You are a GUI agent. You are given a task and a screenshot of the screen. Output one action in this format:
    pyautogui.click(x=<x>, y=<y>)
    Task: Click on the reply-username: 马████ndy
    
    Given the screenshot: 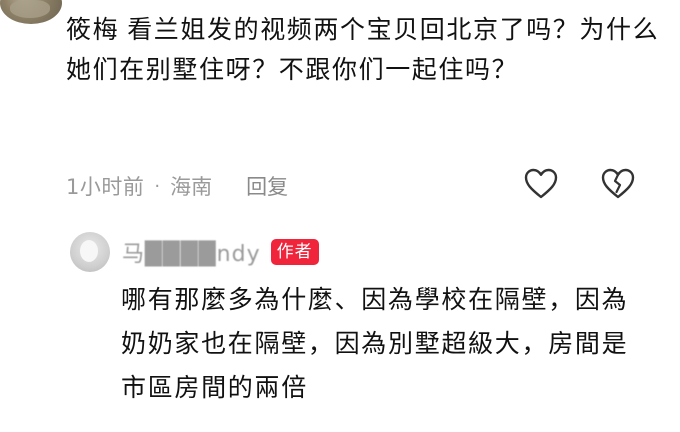 What is the action you would take?
    pyautogui.click(x=191, y=252)
    